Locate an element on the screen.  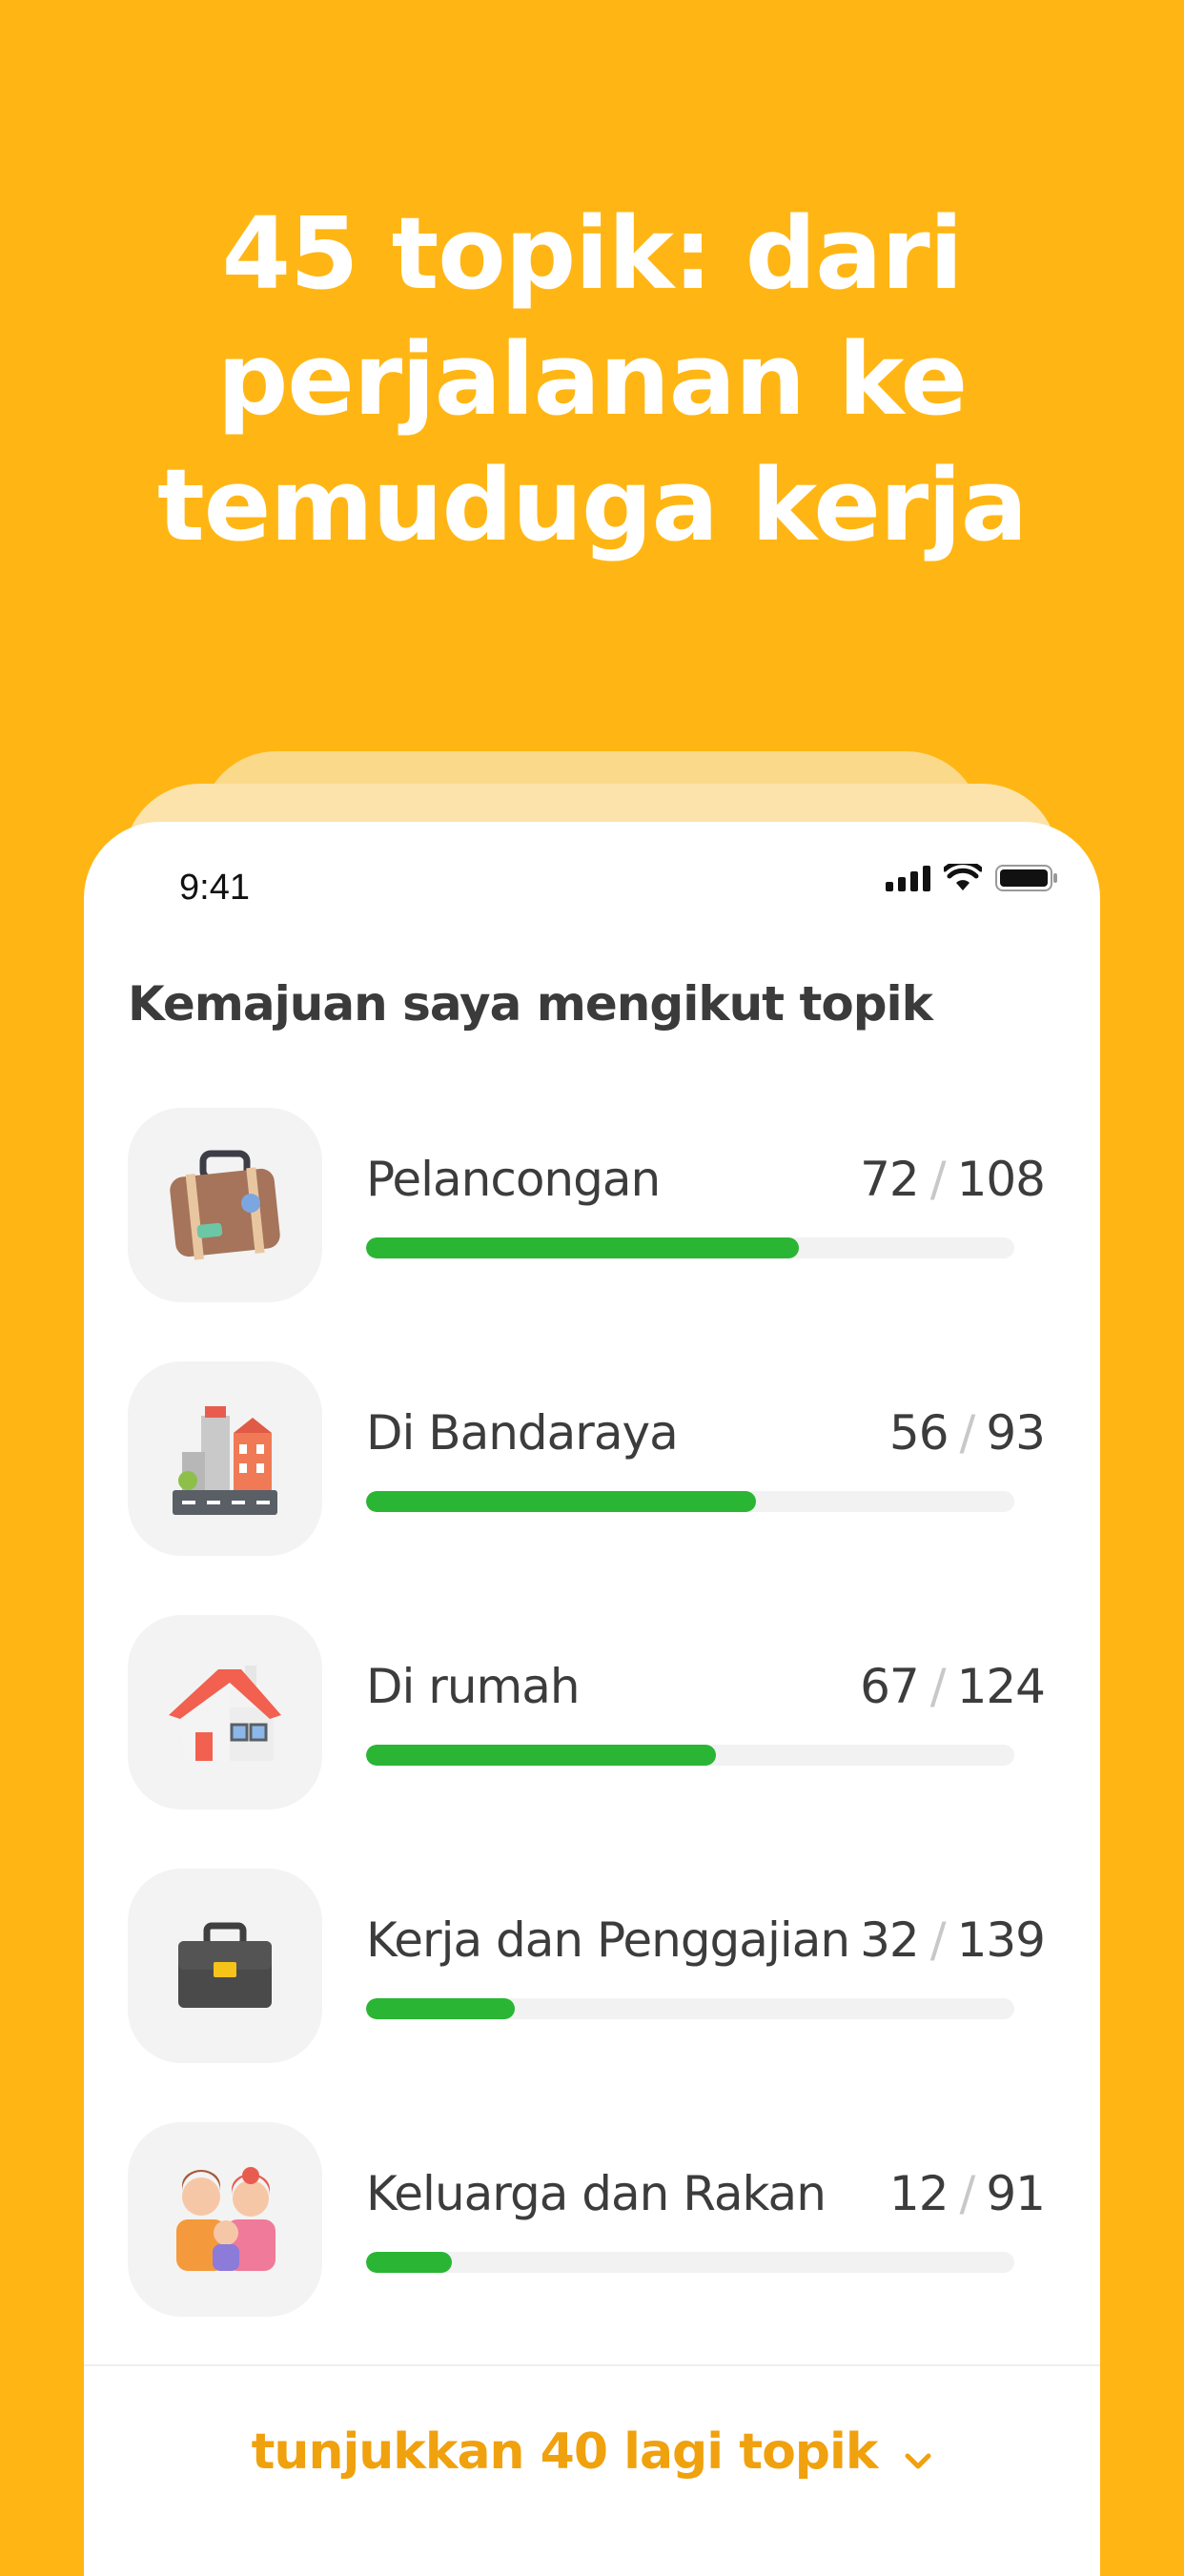
topic-name: Di rumah is located at coordinates (473, 1687).